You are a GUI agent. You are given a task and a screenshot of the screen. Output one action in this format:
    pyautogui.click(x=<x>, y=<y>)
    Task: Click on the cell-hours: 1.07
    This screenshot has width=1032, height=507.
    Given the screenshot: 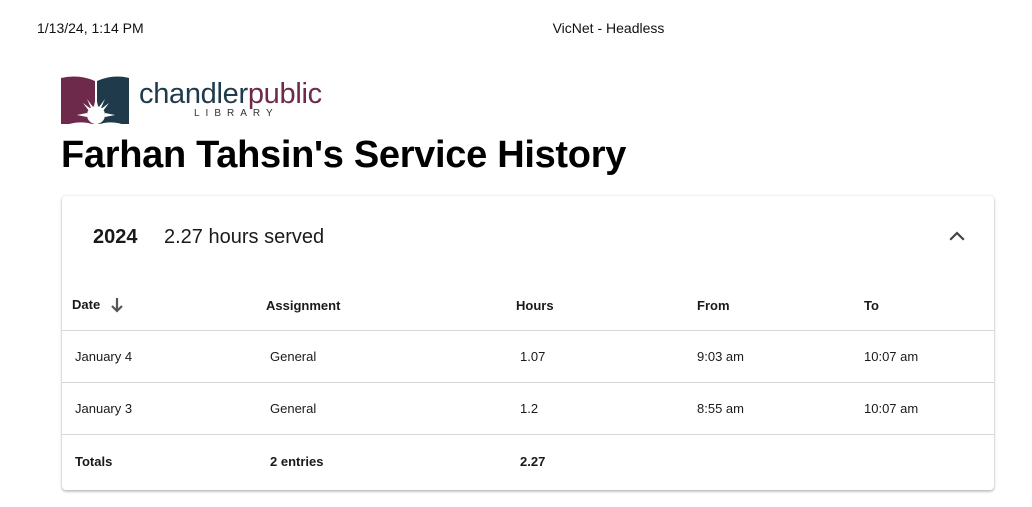 What is the action you would take?
    pyautogui.click(x=606, y=356)
    